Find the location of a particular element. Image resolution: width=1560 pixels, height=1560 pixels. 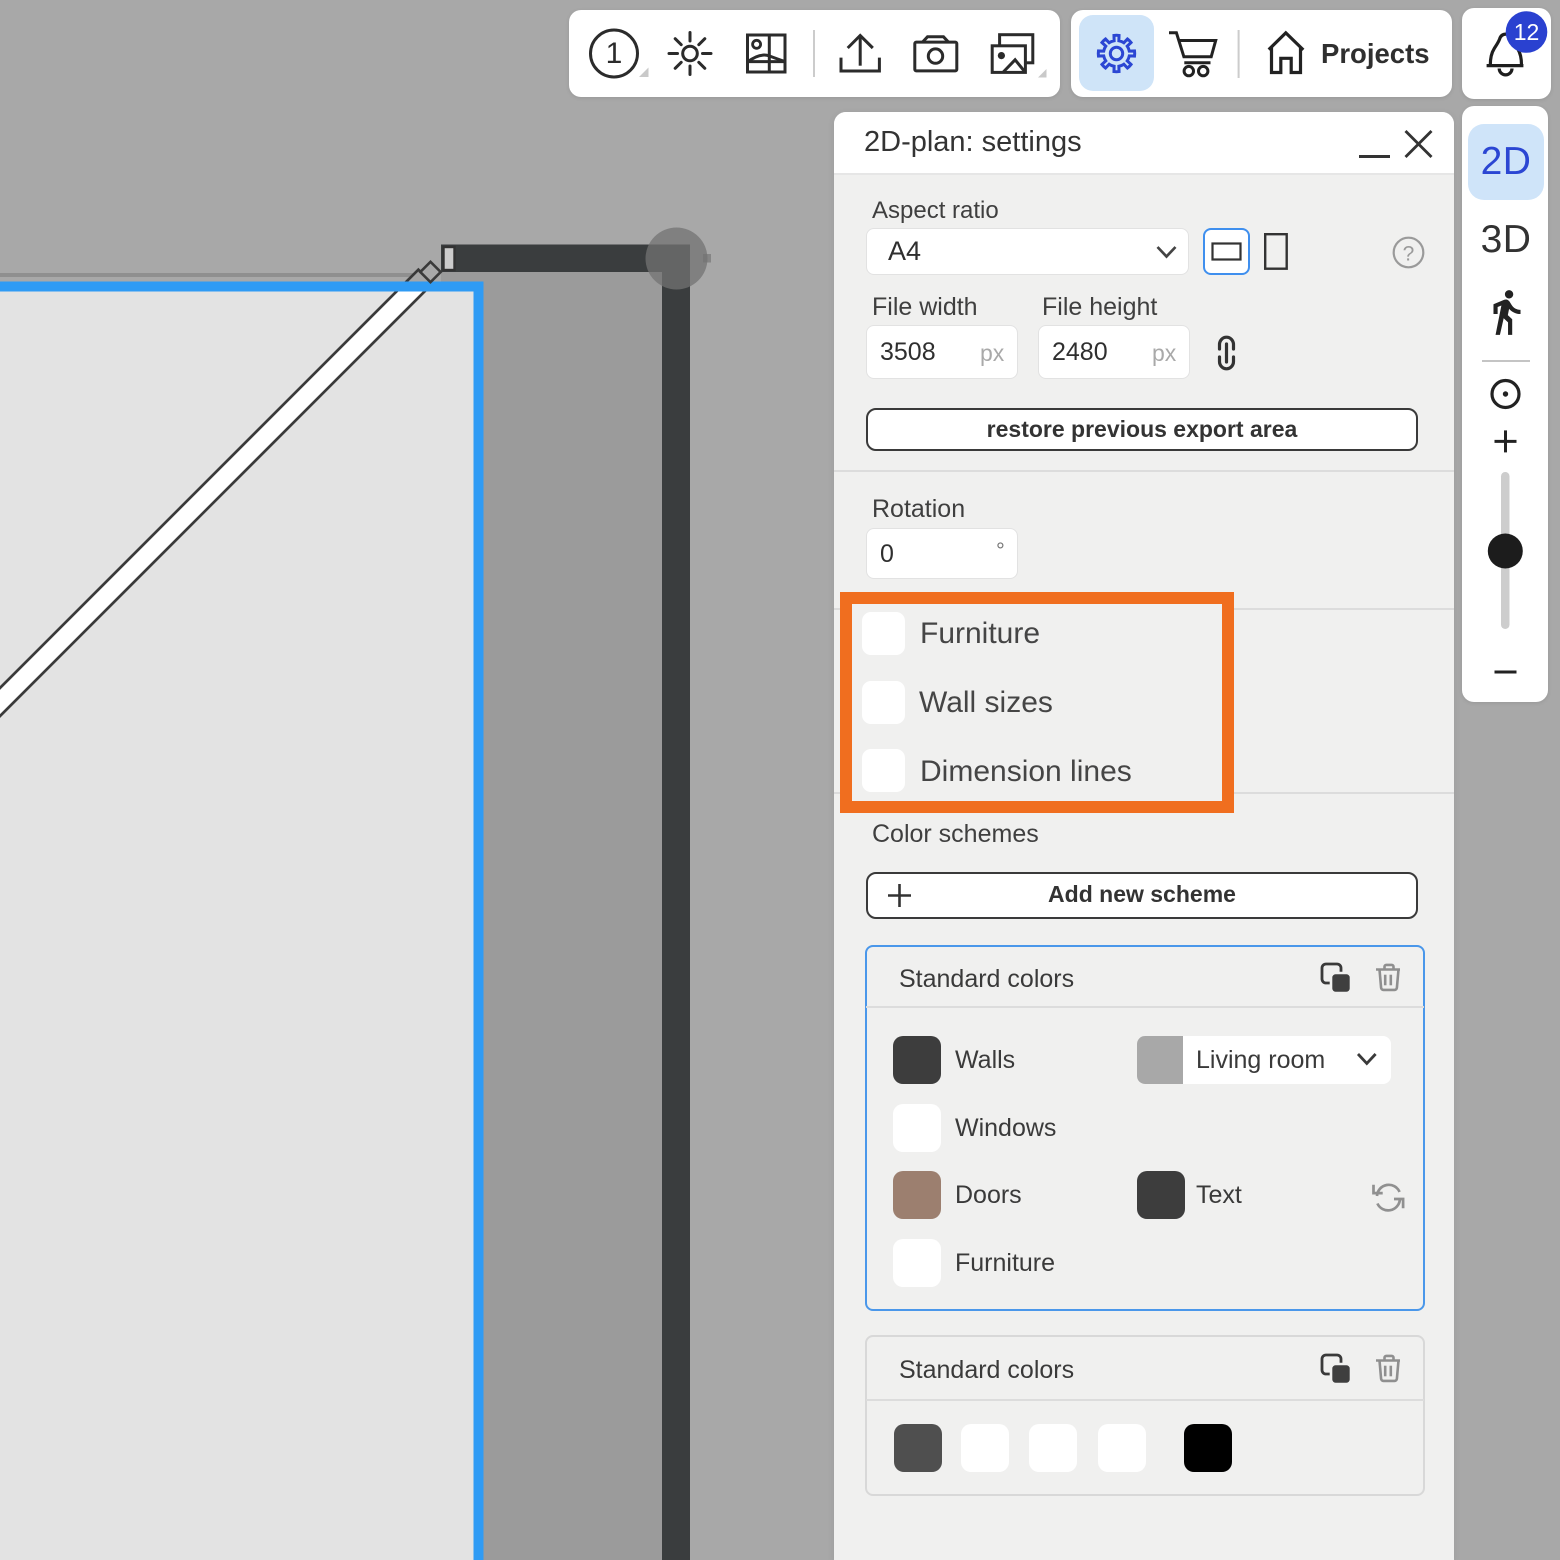

svg-text: 1 is located at coordinates (614, 53).